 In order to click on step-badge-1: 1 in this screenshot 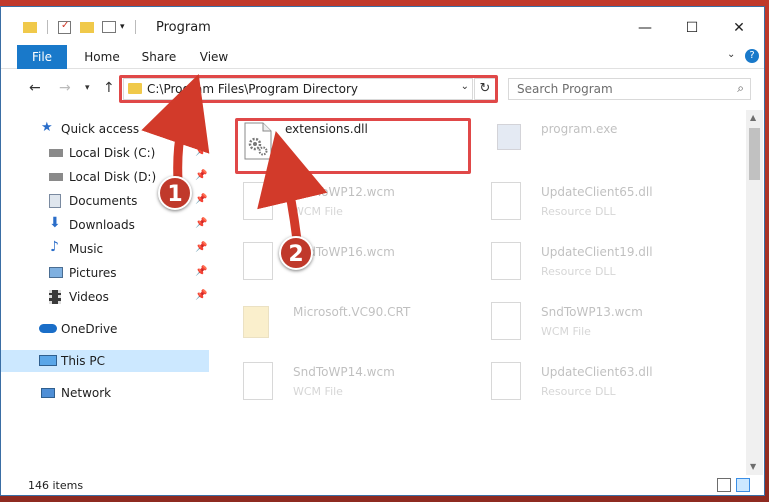, I will do `click(175, 193)`.